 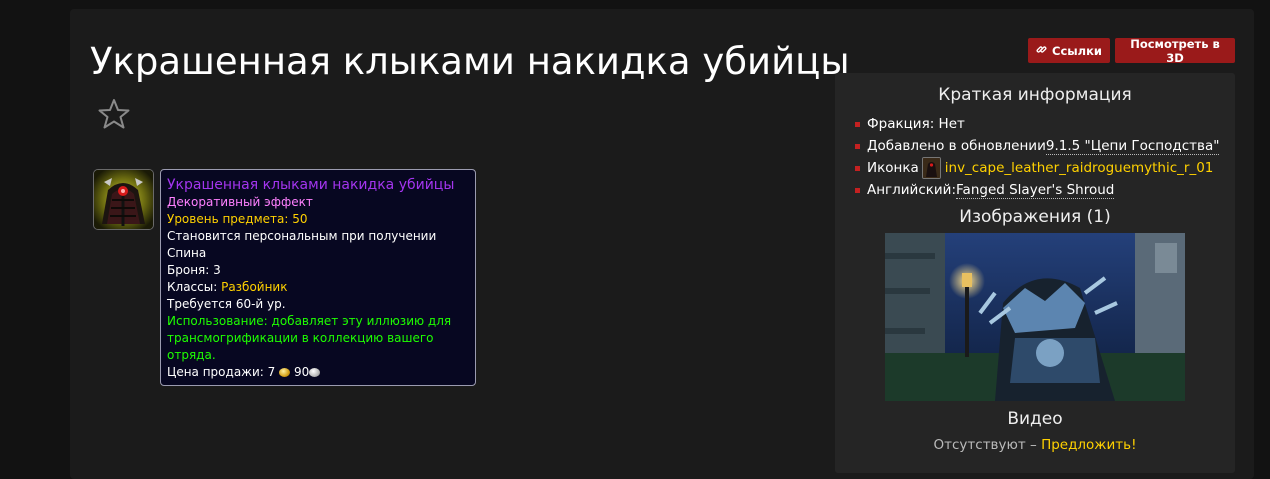 I want to click on tooltip-use-line-2: трансмогрификации в коллекцию вашего, so click(x=300, y=338).